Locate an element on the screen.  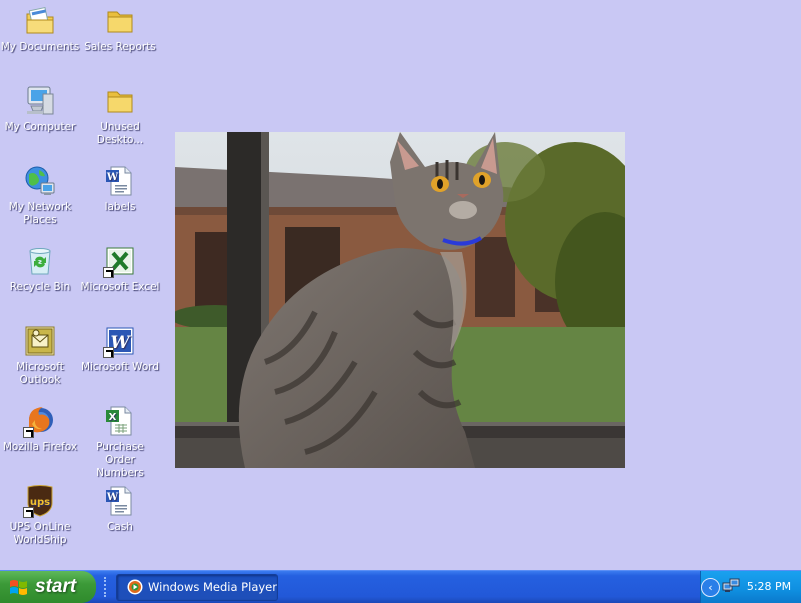
desktop-icon-microsoft-outlook: Microsoft Outlook is located at coordinates (40, 354).